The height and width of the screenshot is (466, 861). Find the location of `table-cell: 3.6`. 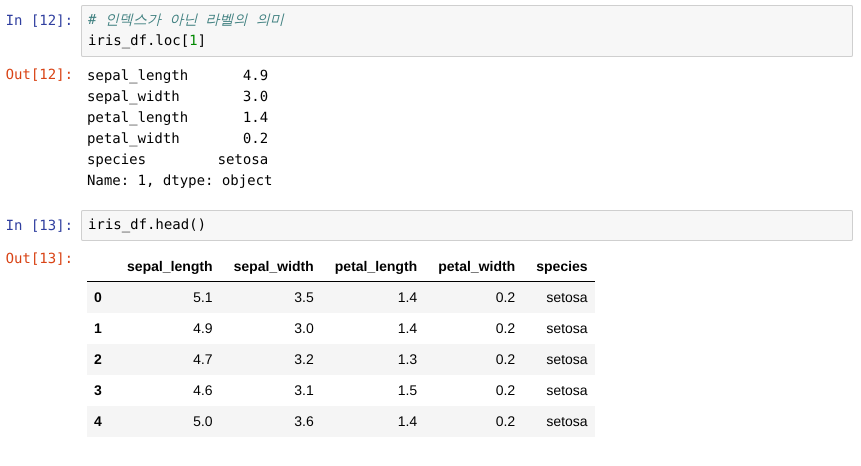

table-cell: 3.6 is located at coordinates (270, 421).